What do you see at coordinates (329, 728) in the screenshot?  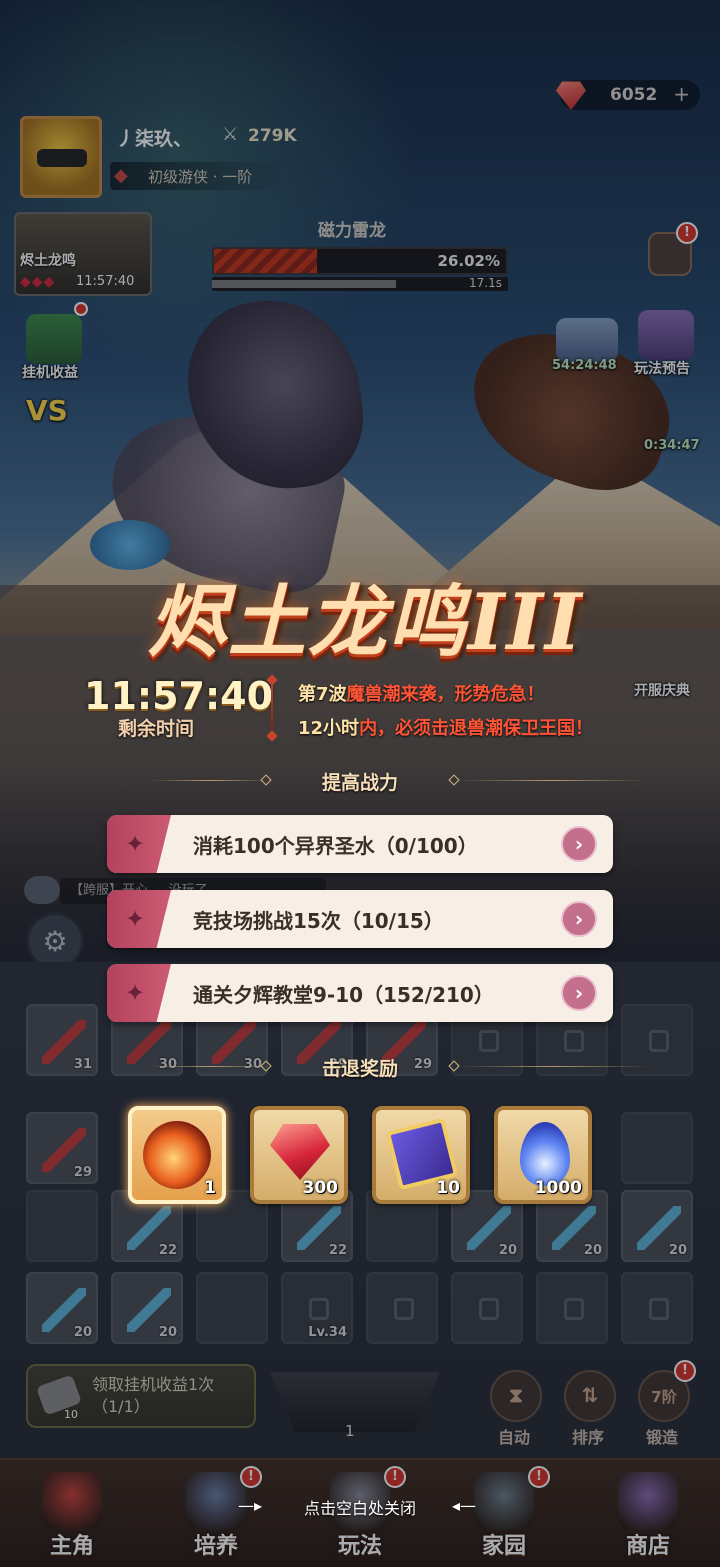 I see `time-limit: 12小时` at bounding box center [329, 728].